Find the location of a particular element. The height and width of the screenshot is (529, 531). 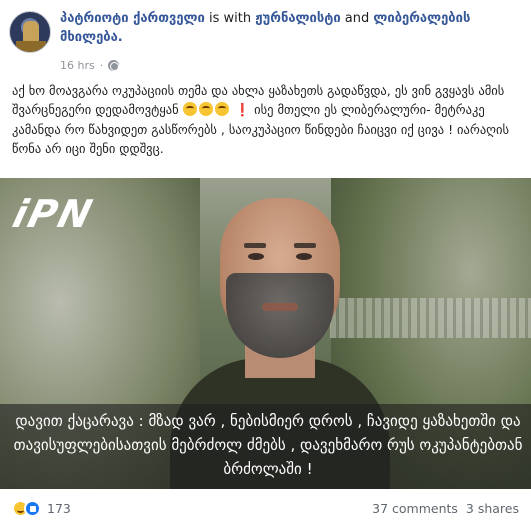

exclamation-emoji-icon: ❗ is located at coordinates (242, 110).